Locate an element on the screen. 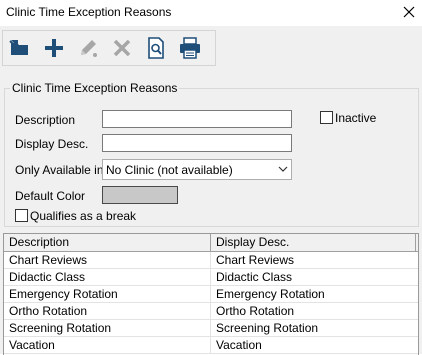 The width and height of the screenshot is (422, 355). display-desc-input is located at coordinates (197, 143).